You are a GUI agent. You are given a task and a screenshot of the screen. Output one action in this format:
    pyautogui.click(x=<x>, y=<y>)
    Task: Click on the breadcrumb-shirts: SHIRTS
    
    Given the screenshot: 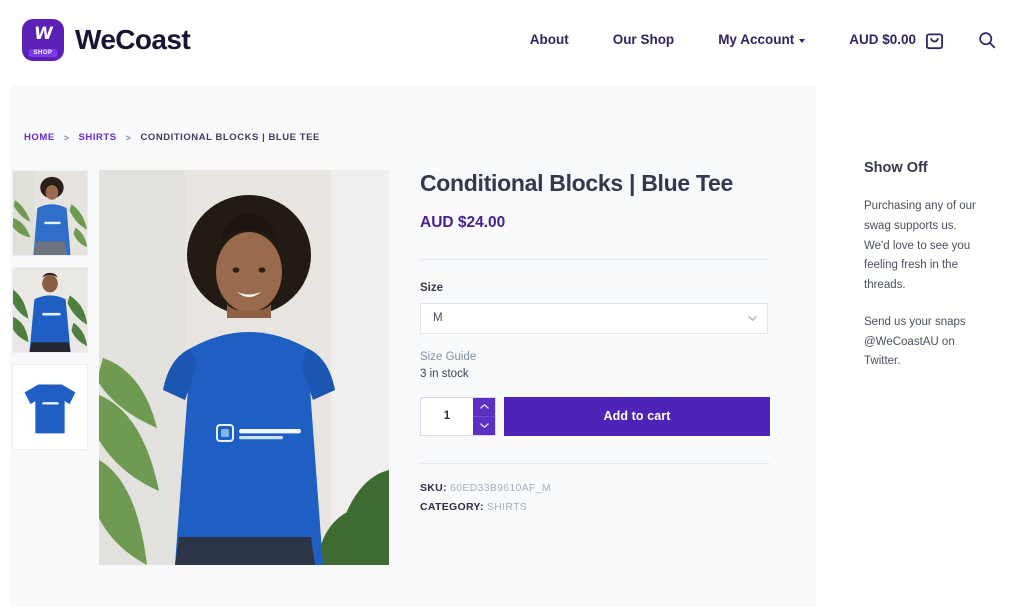 What is the action you would take?
    pyautogui.click(x=98, y=137)
    